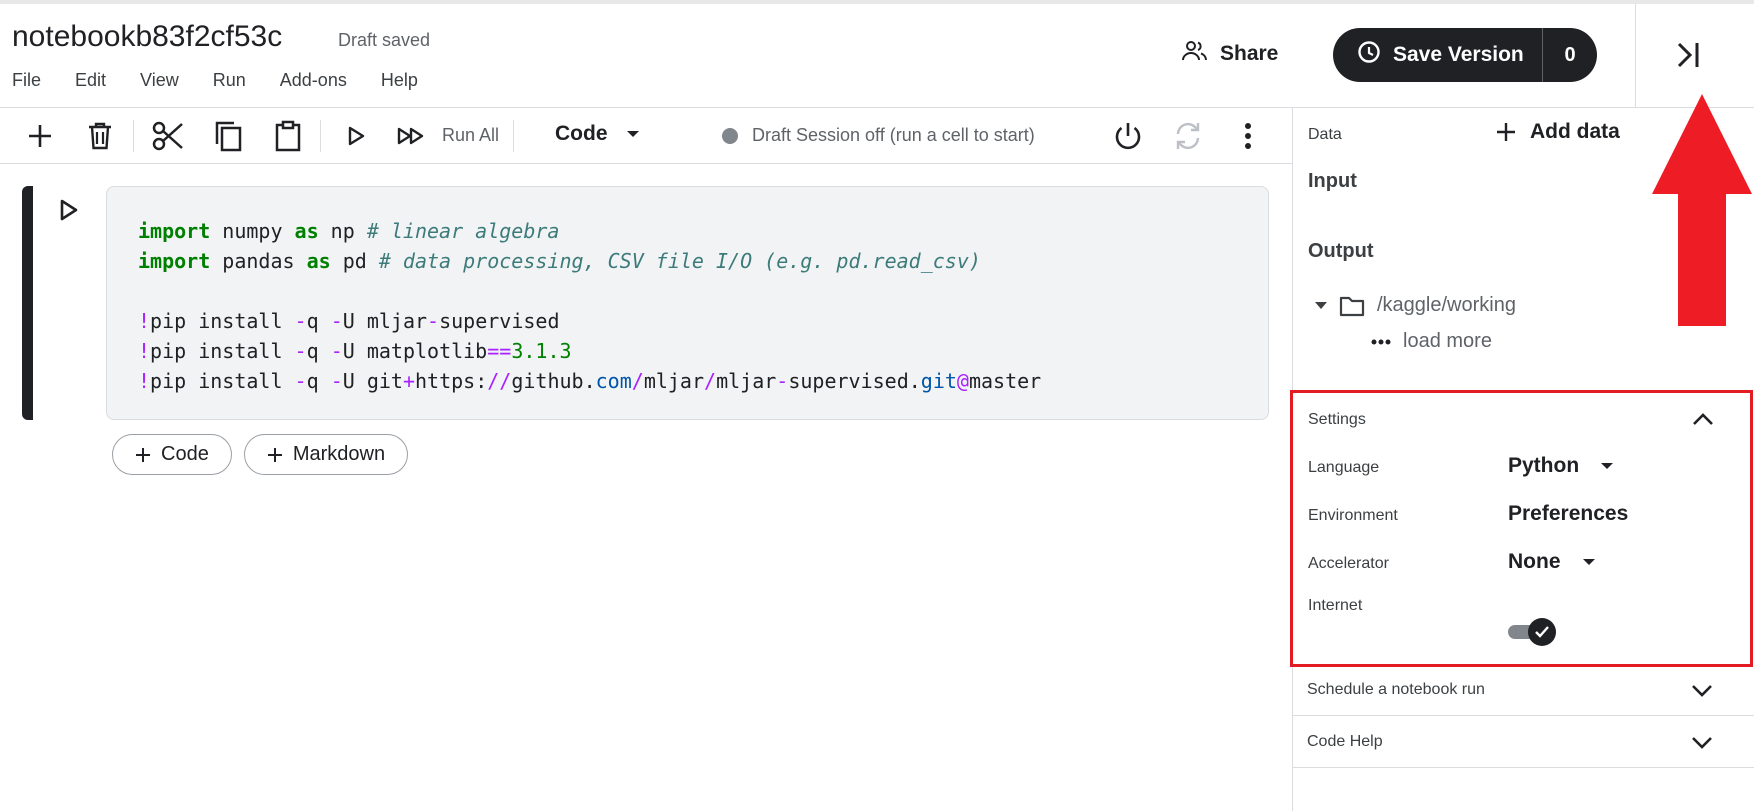  What do you see at coordinates (354, 261) in the screenshot?
I see `code-token: pd` at bounding box center [354, 261].